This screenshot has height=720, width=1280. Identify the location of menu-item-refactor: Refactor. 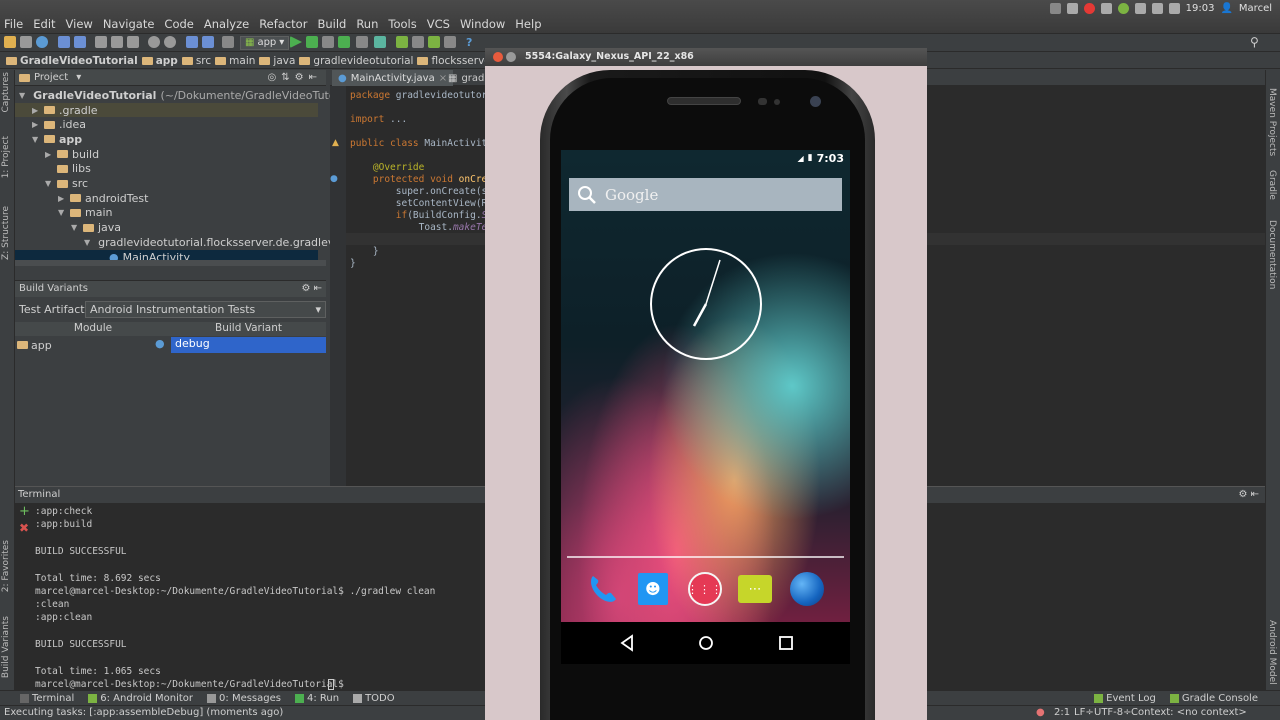
(283, 24).